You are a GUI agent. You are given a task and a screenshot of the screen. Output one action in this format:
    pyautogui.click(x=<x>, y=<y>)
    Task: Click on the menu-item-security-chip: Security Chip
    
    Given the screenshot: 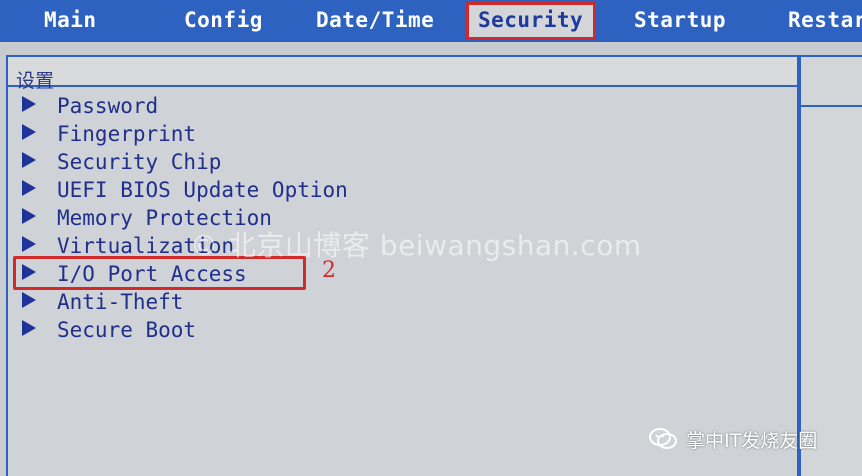 What is the action you would take?
    pyautogui.click(x=121, y=161)
    